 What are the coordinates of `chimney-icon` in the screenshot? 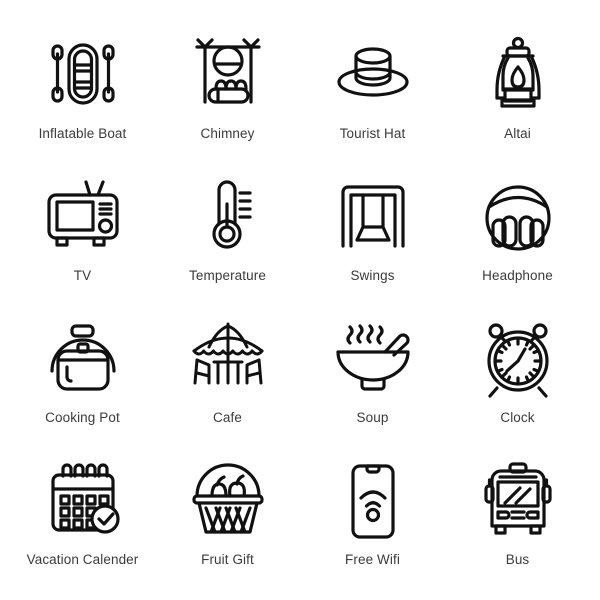 It's located at (228, 74).